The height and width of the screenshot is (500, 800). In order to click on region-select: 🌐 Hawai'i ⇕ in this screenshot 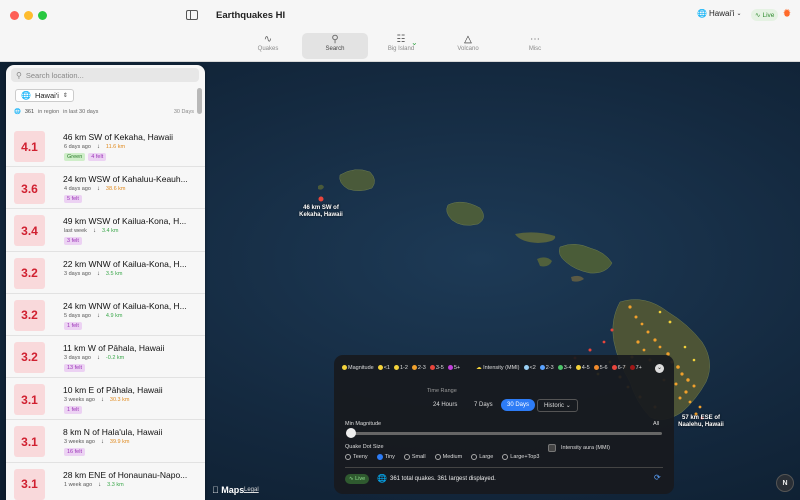, I will do `click(44, 95)`.